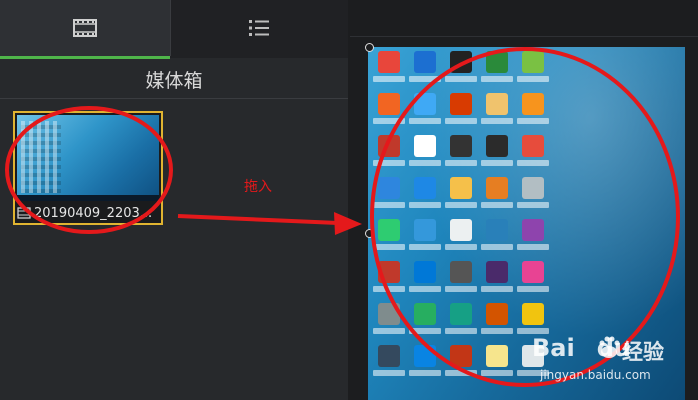 Image resolution: width=698 pixels, height=400 pixels. Describe the element at coordinates (174, 98) in the screenshot. I see `divider` at that location.